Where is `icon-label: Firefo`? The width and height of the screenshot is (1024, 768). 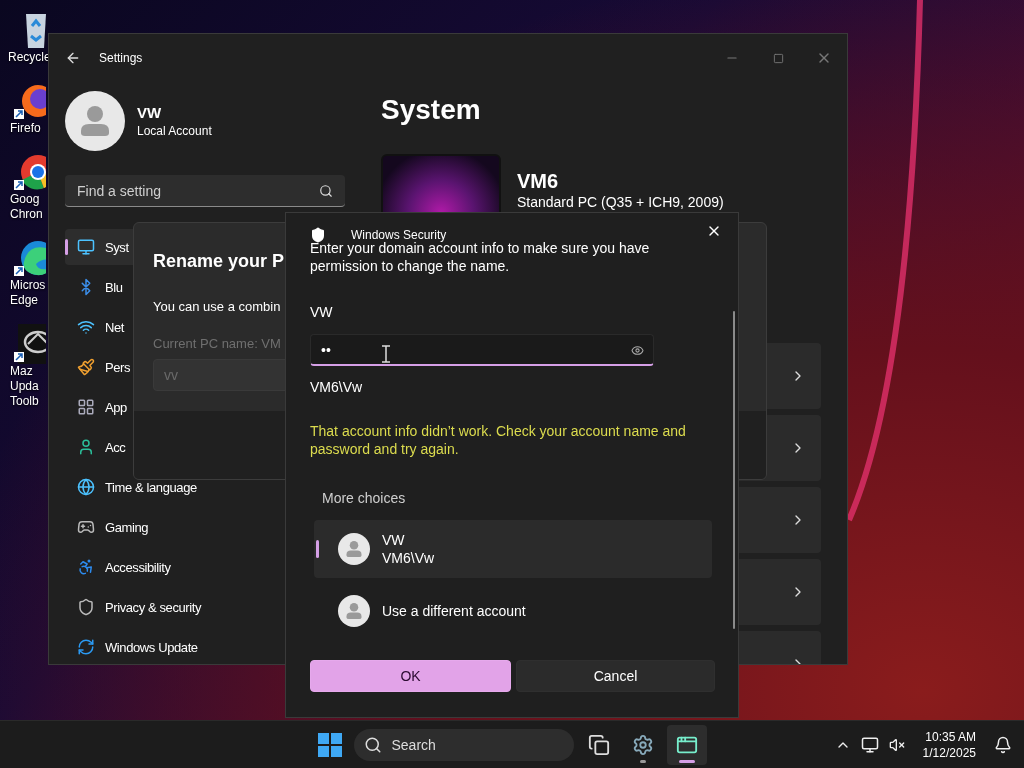
icon-label: Firefo is located at coordinates (25, 128).